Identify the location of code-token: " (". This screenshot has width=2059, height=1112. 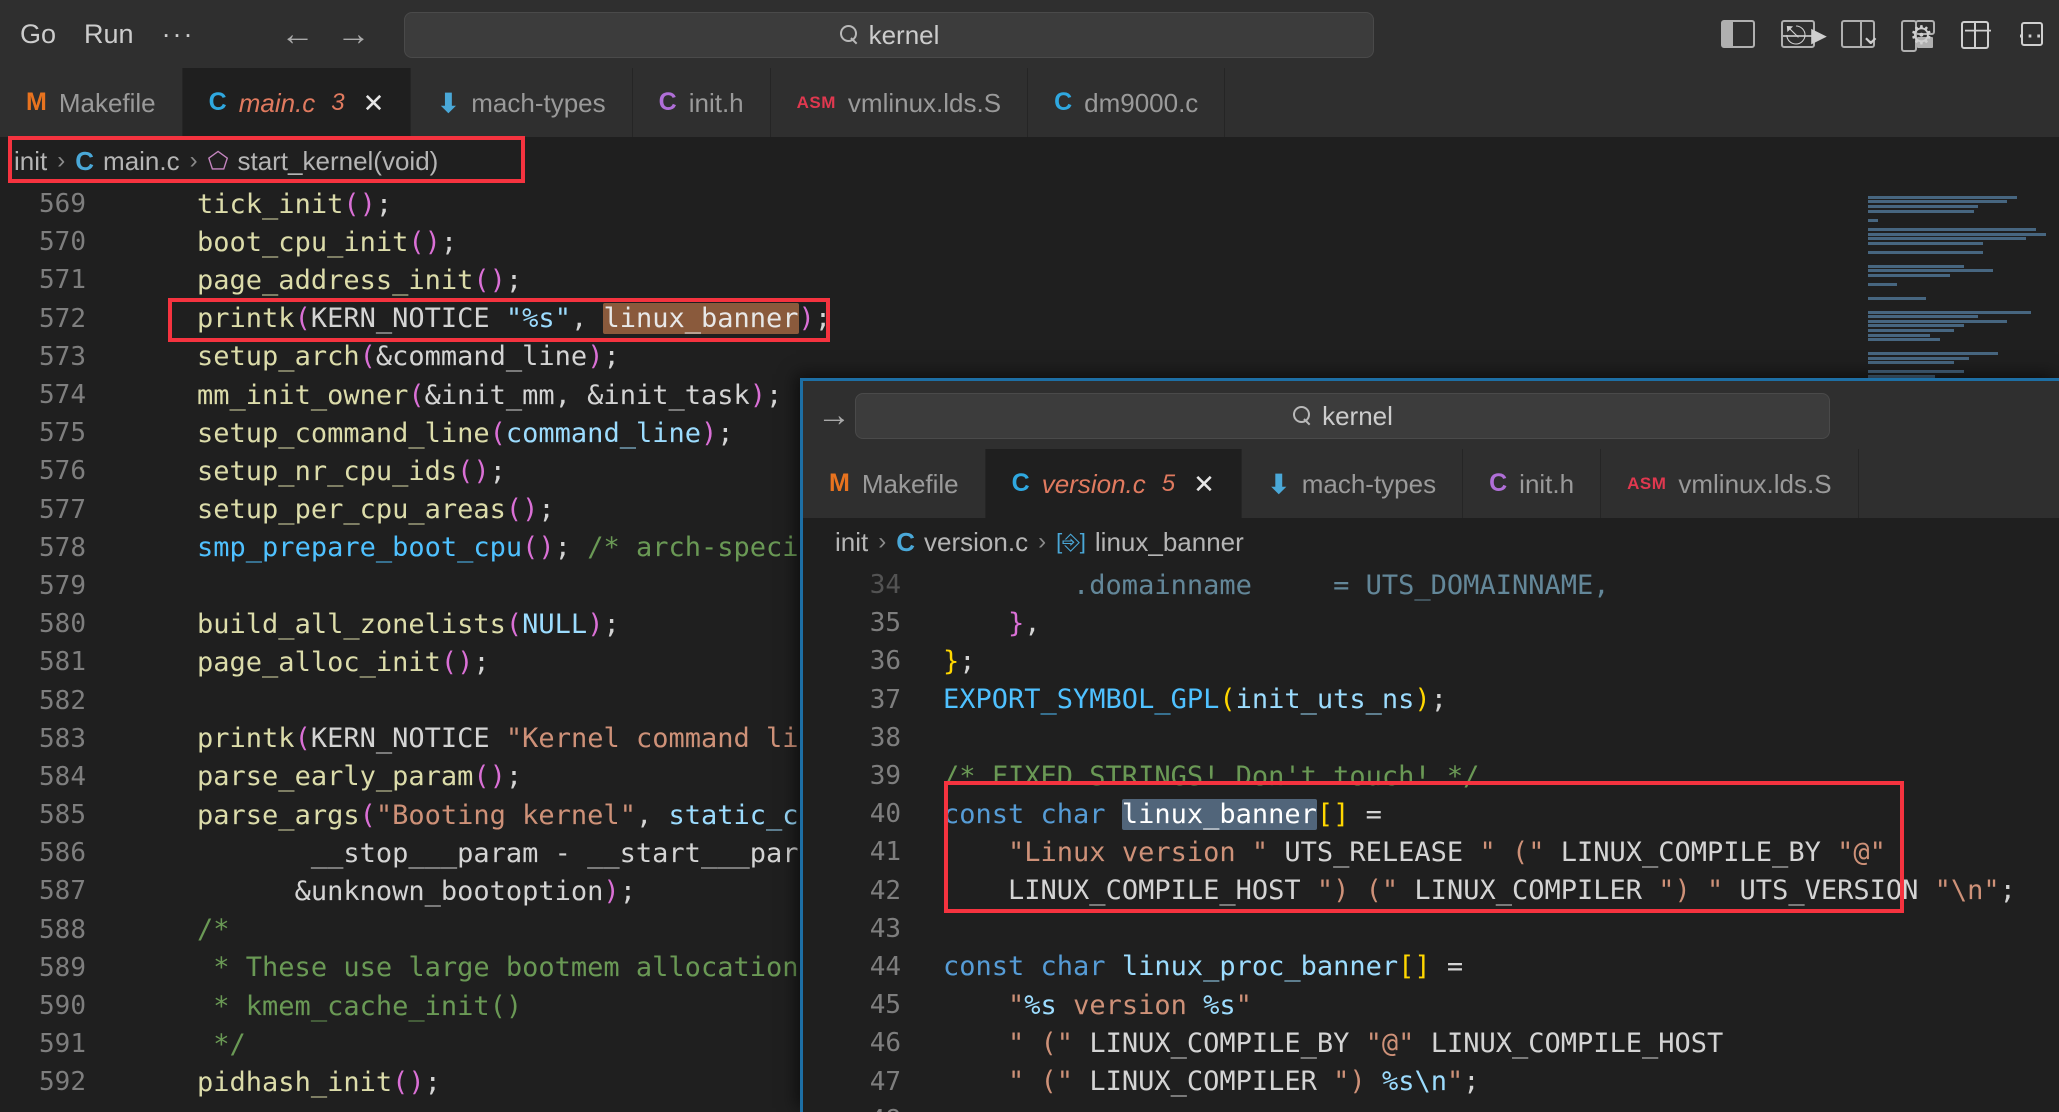
(1041, 1043).